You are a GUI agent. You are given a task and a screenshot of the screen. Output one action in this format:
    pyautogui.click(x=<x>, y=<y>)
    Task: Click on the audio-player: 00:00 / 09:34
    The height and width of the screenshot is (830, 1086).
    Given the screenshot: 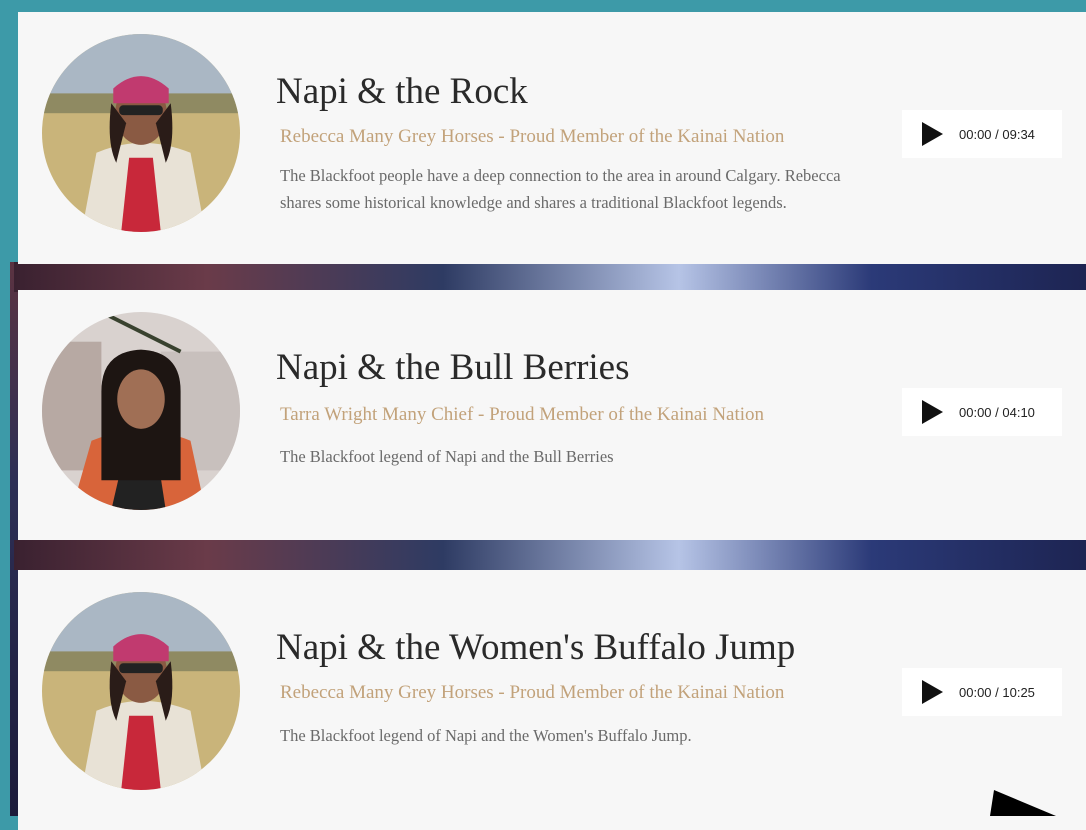 What is the action you would take?
    pyautogui.click(x=982, y=134)
    